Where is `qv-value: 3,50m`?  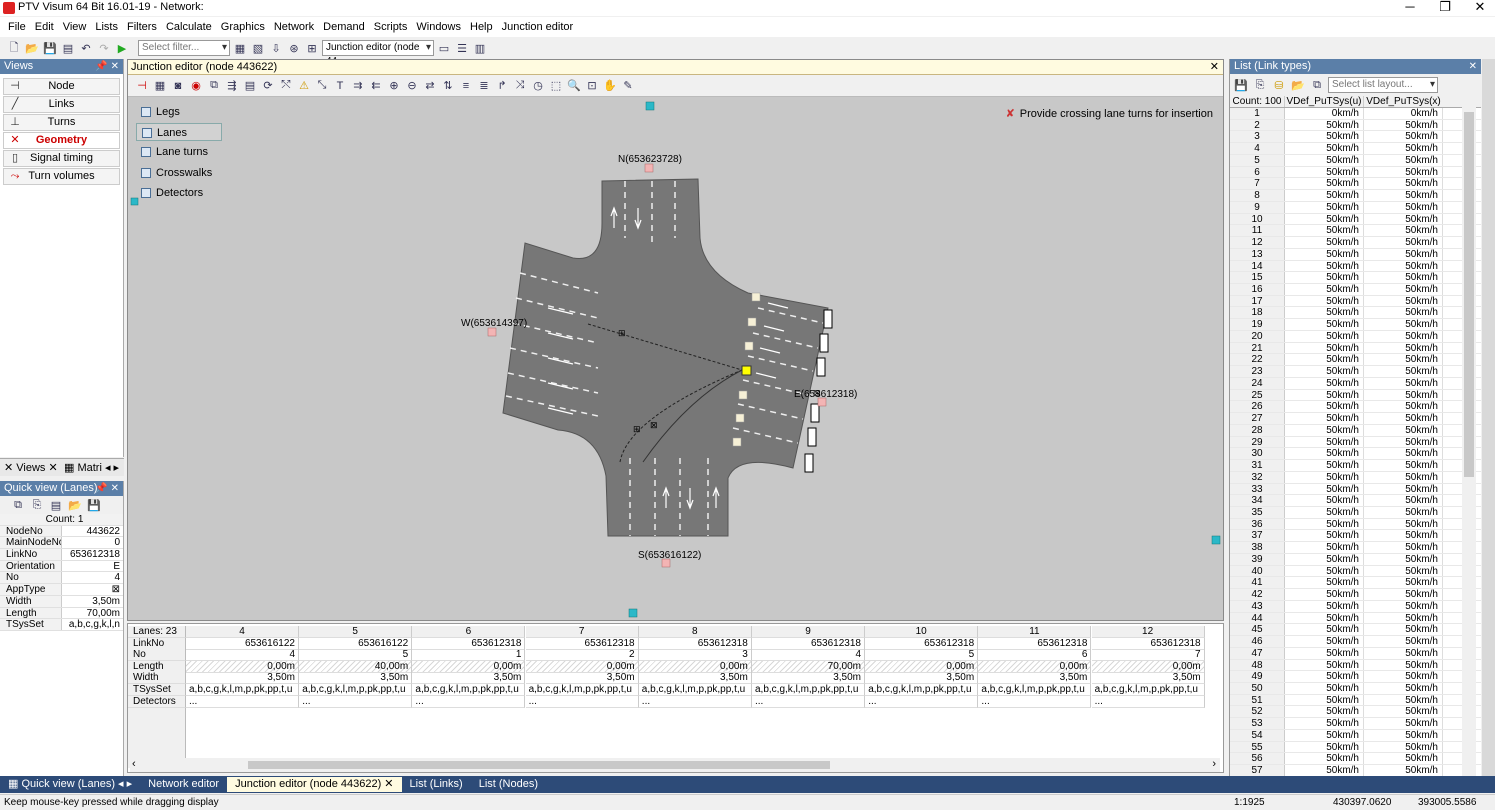 qv-value: 3,50m is located at coordinates (92, 601).